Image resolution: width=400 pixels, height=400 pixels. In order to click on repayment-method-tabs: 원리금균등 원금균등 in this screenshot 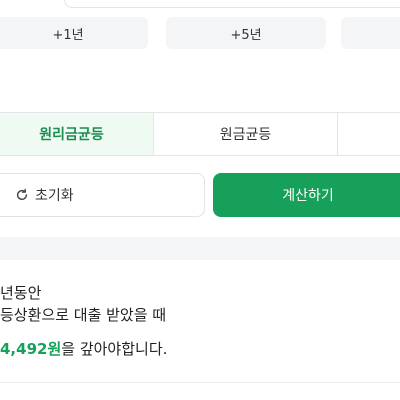, I will do `click(200, 134)`.